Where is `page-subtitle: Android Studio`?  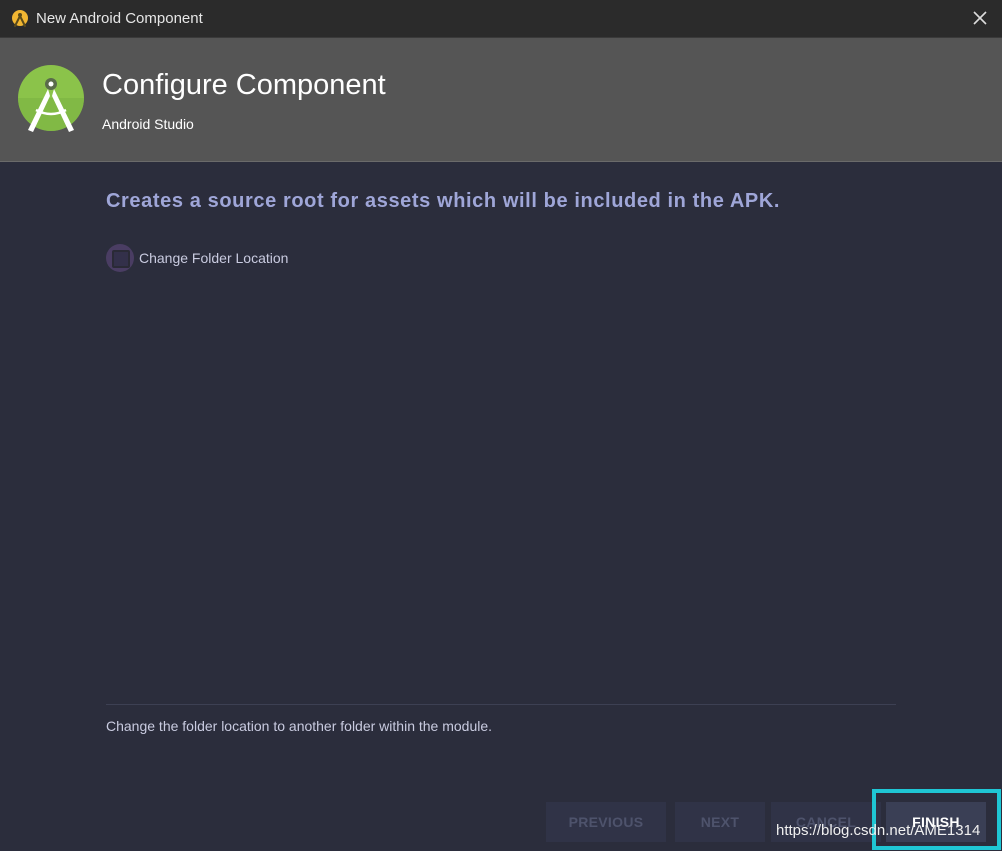 page-subtitle: Android Studio is located at coordinates (148, 124).